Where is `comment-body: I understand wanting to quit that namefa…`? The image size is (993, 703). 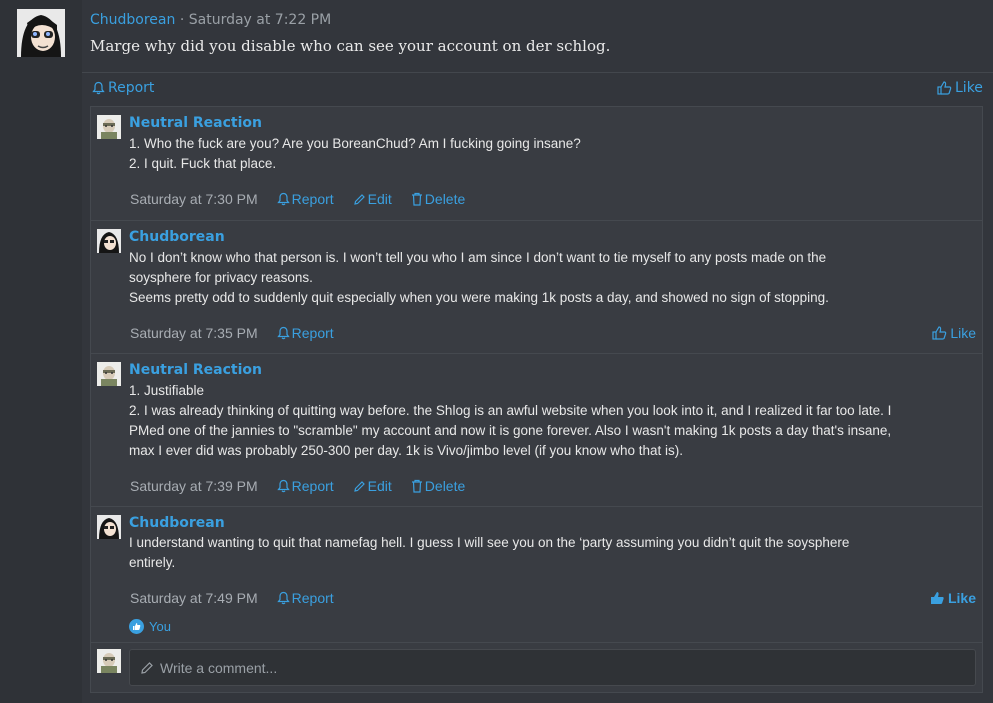 comment-body: I understand wanting to quit that namefa… is located at coordinates (553, 553).